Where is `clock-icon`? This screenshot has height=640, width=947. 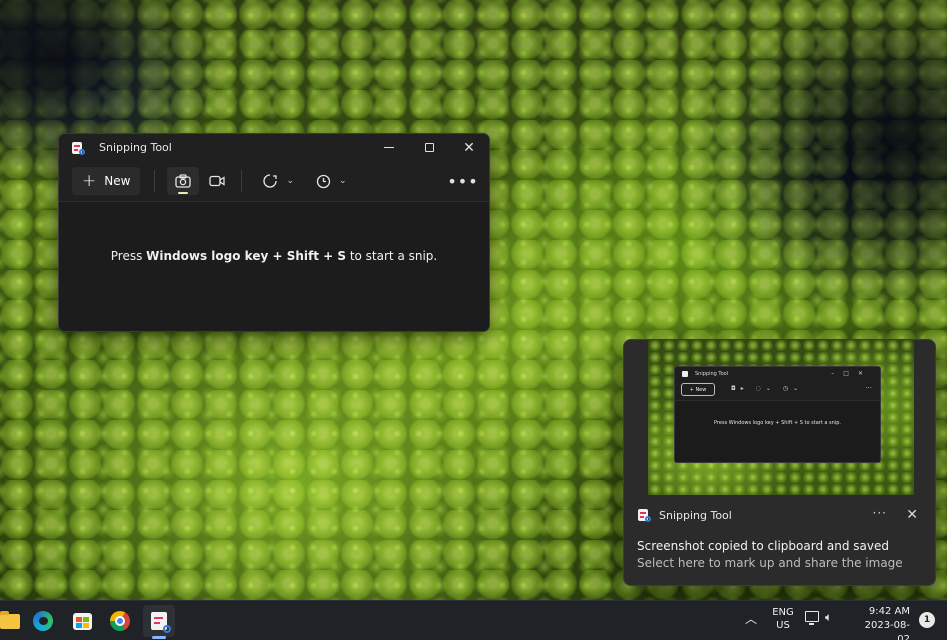 clock-icon is located at coordinates (323, 181).